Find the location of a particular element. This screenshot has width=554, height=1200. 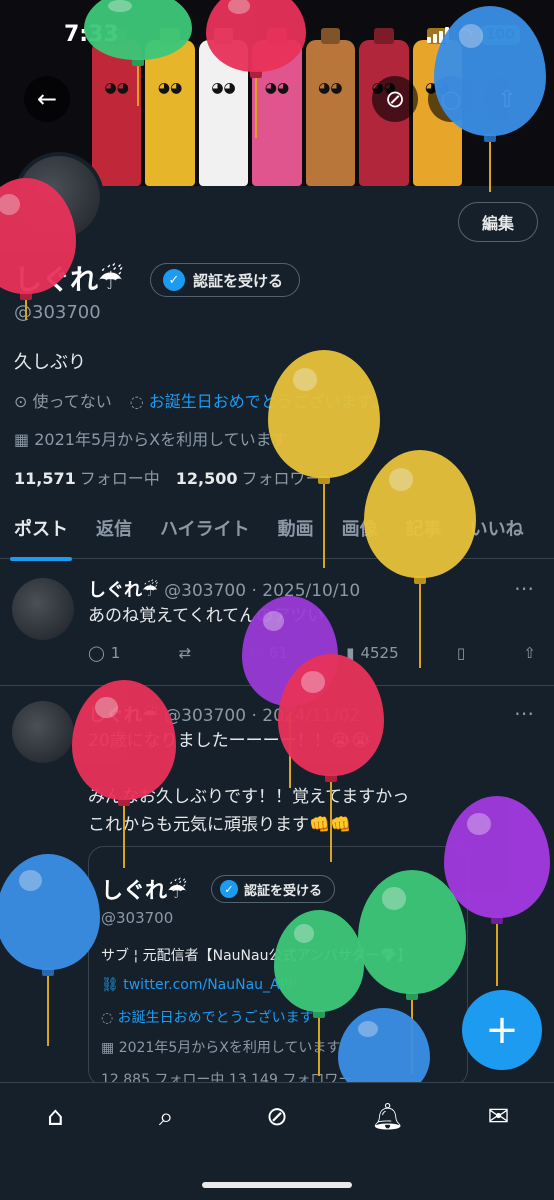

grok-button: ⊘ is located at coordinates (395, 99).